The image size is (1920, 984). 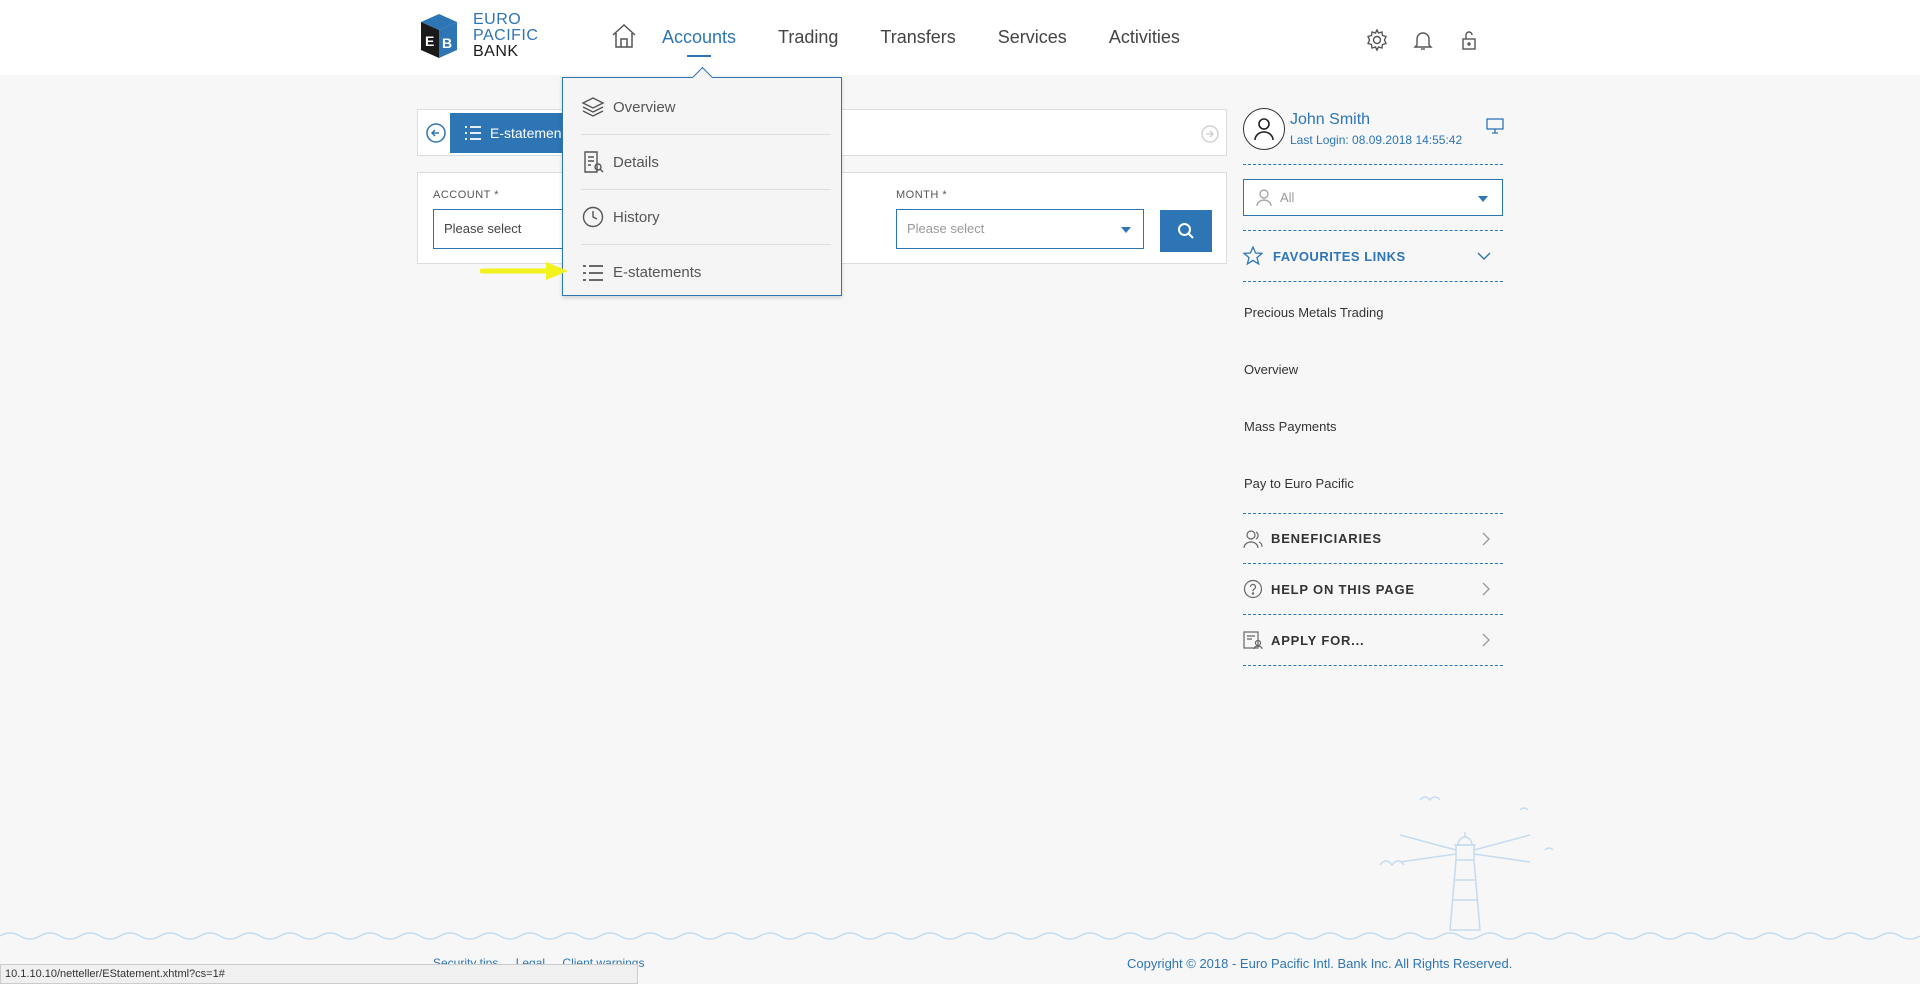 I want to click on home-icon, so click(x=625, y=37).